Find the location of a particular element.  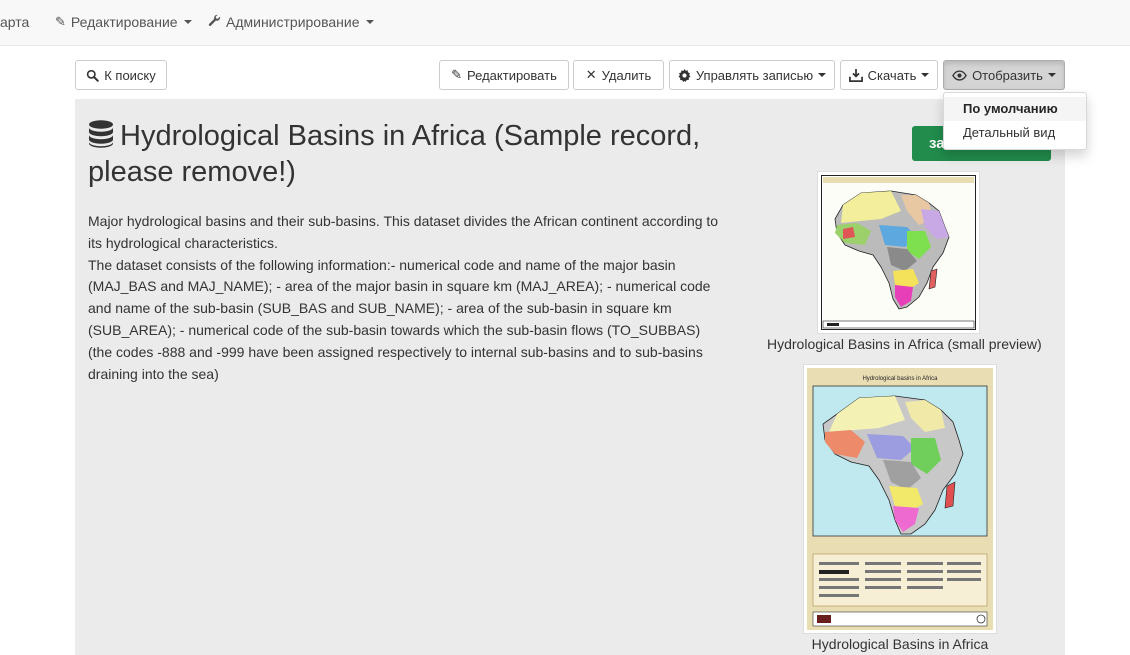

nav-item-admin: Администрирование is located at coordinates (291, 22).